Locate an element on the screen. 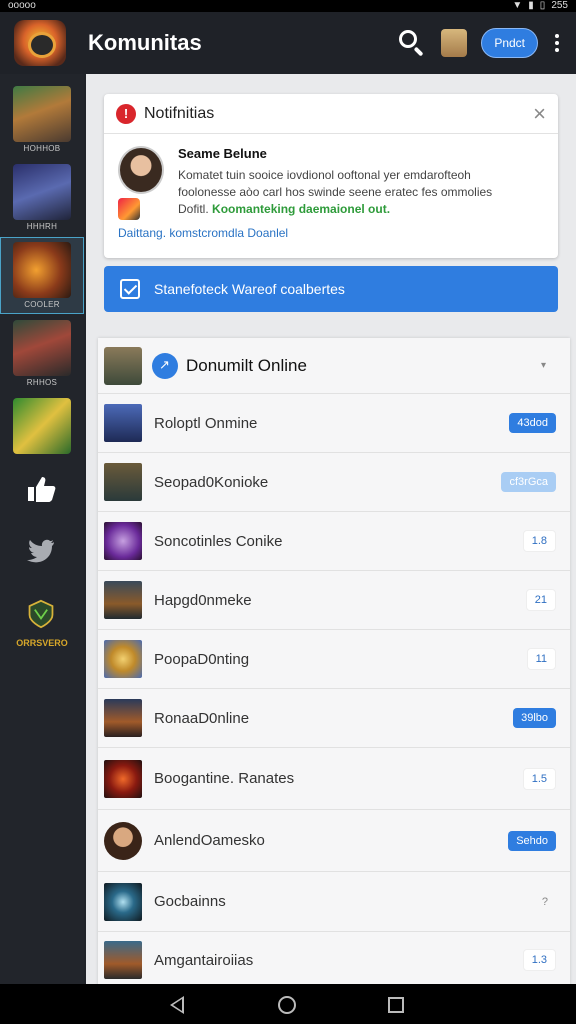 The height and width of the screenshot is (1024, 576). checkbox-icon is located at coordinates (130, 289).